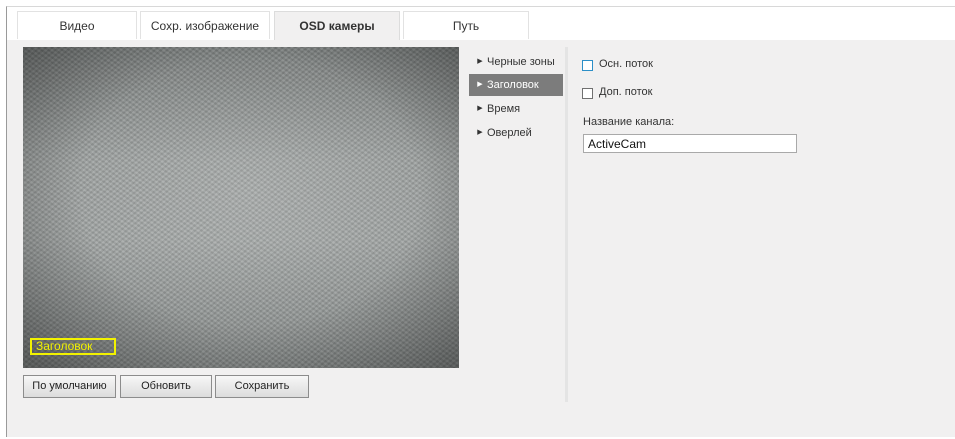 This screenshot has height=439, width=955. What do you see at coordinates (166, 386) in the screenshot?
I see `refresh-button: Обновить` at bounding box center [166, 386].